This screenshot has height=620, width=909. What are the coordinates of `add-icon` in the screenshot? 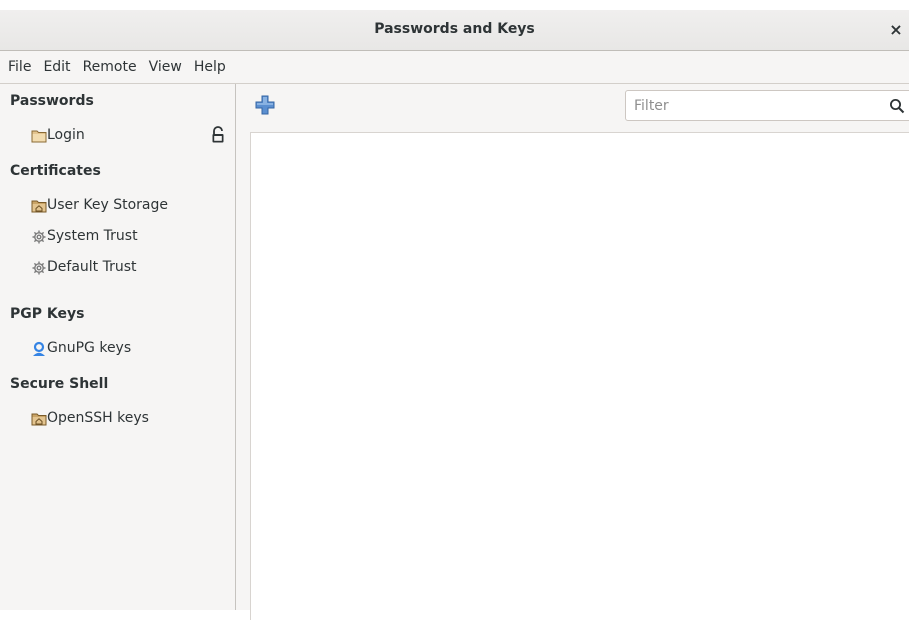 It's located at (265, 105).